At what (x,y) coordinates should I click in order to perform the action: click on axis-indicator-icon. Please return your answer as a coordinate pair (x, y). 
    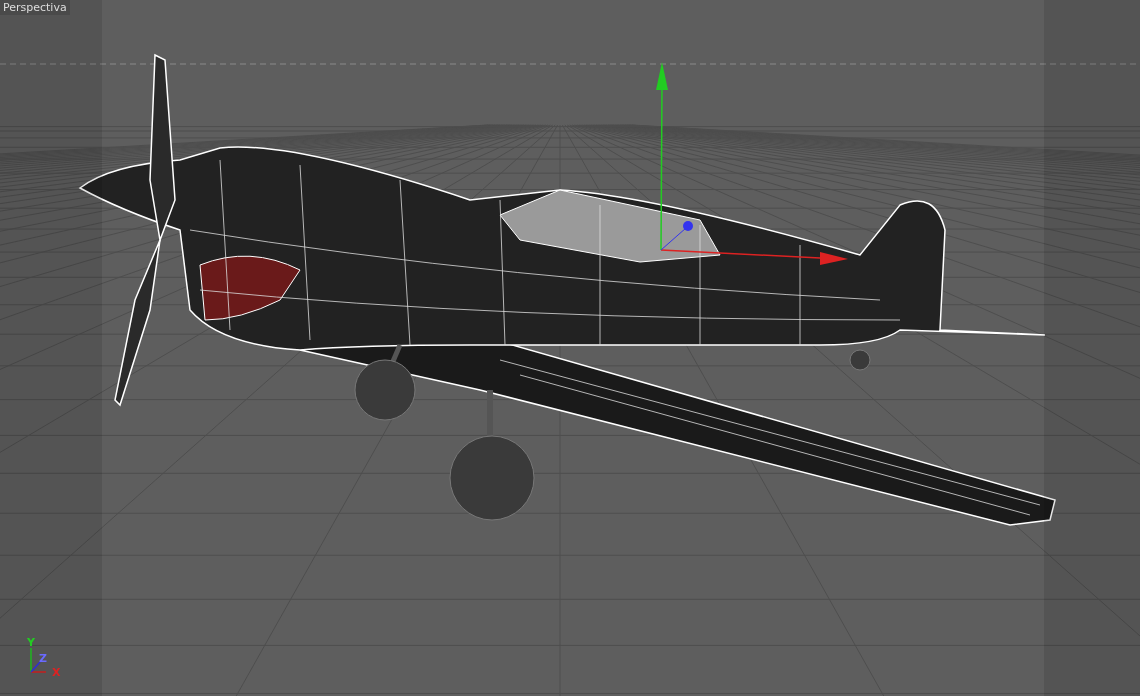
    Looking at the image, I should click on (38, 660).